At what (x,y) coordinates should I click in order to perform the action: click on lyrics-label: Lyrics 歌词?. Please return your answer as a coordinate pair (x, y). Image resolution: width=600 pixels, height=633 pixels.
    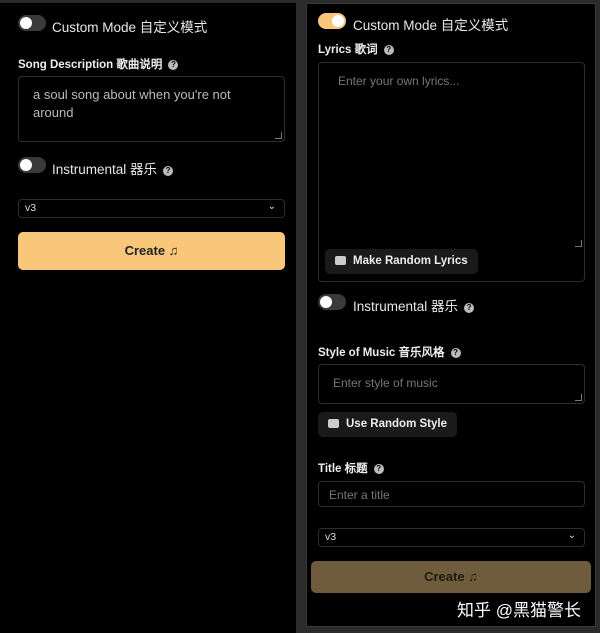
    Looking at the image, I should click on (356, 49).